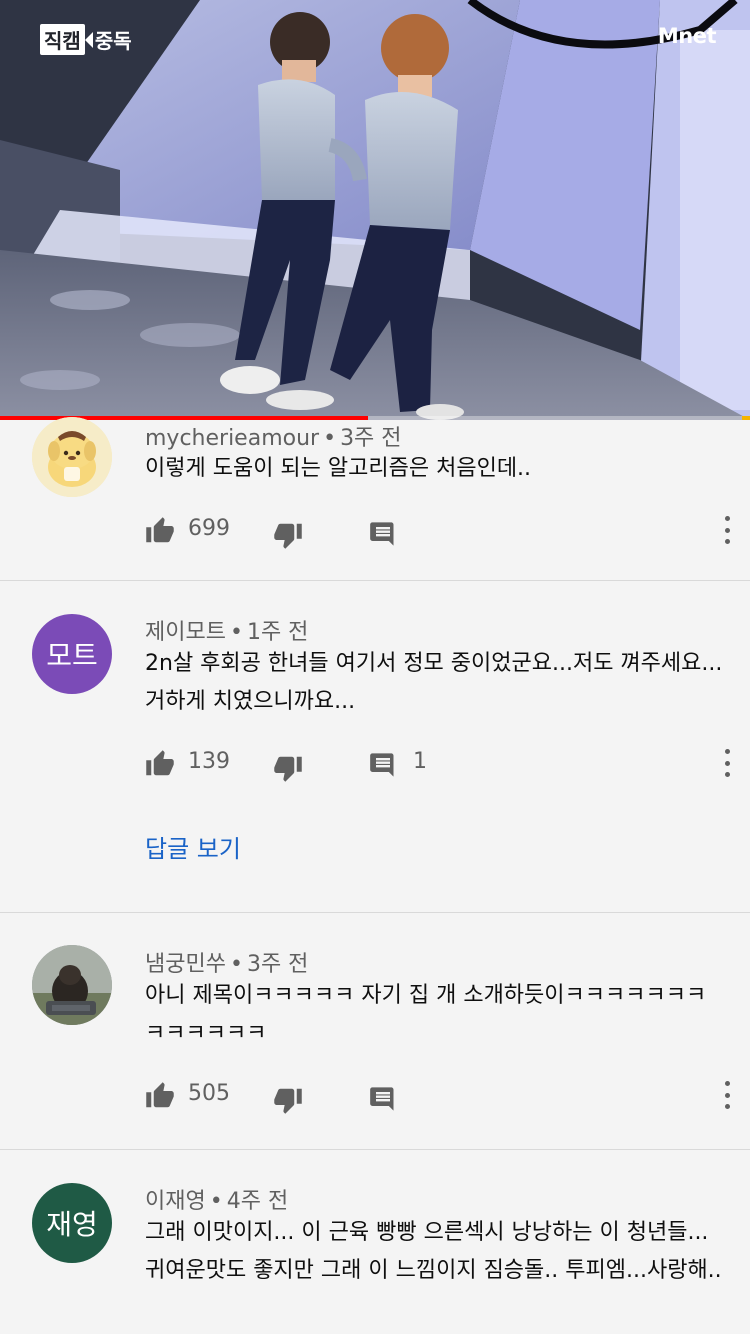  What do you see at coordinates (338, 468) in the screenshot?
I see `comment-text: 이렇게 도움이 되는 알고리즘은 처음인데..` at bounding box center [338, 468].